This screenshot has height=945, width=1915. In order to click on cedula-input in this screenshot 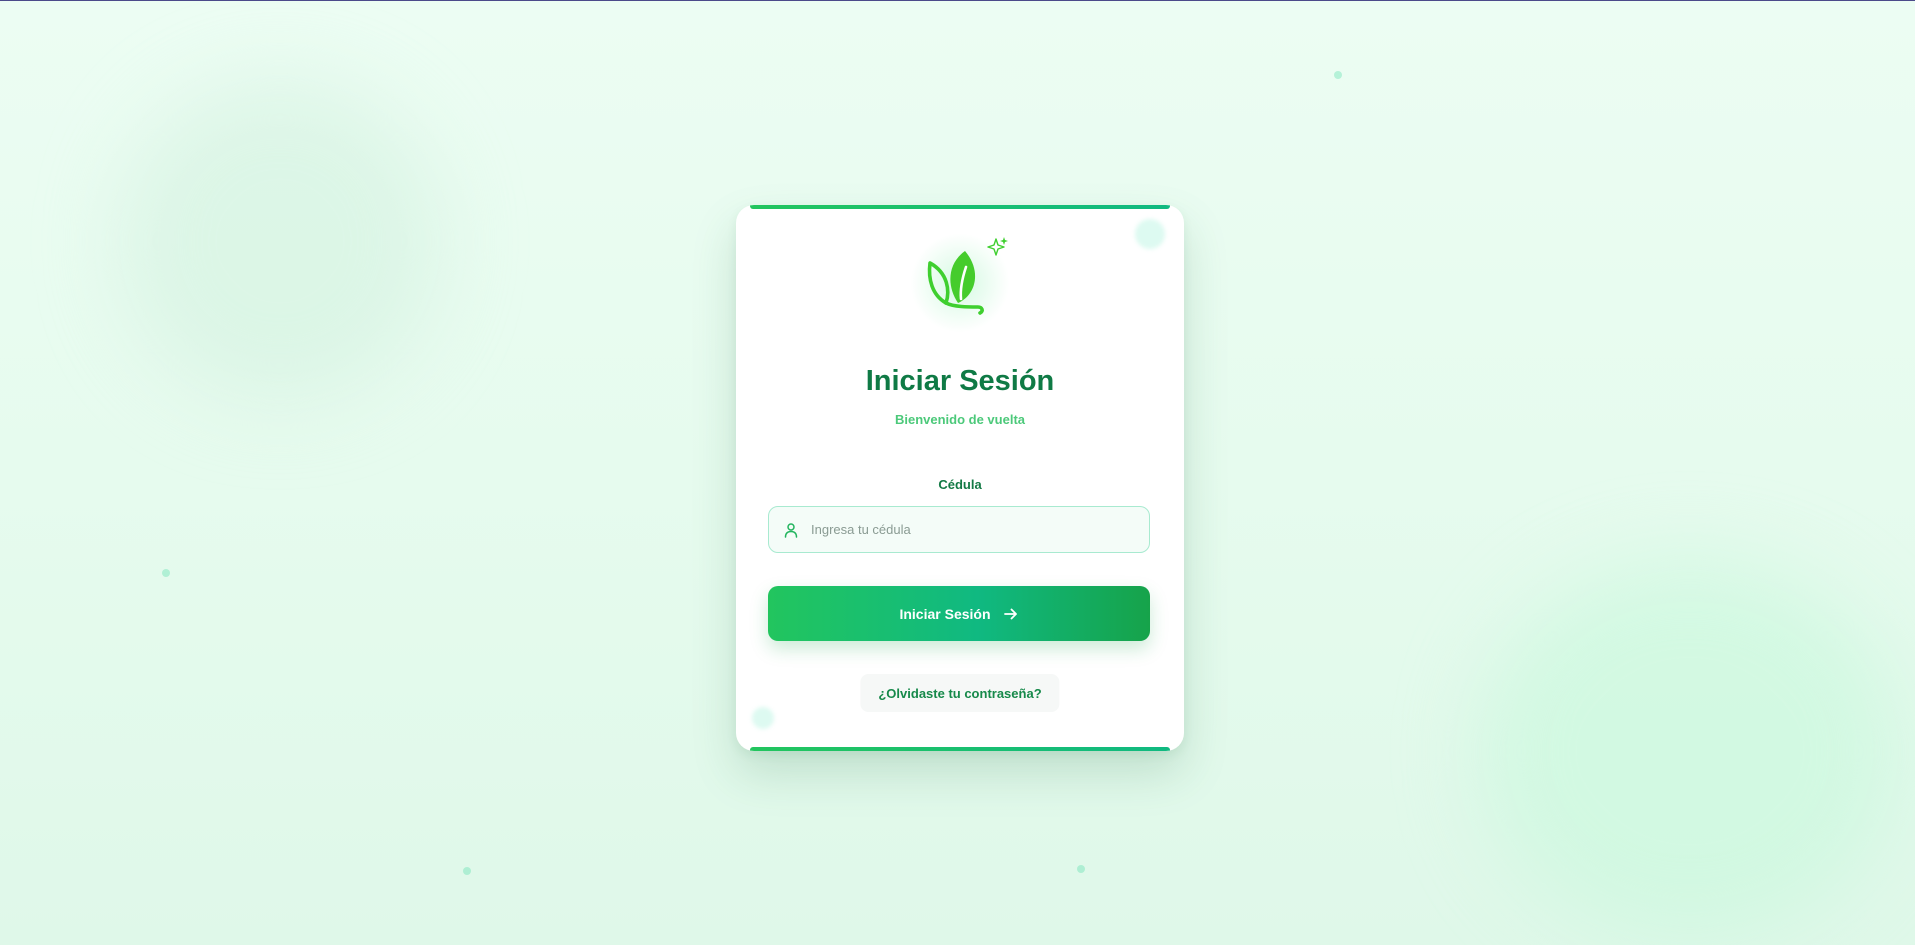, I will do `click(971, 529)`.